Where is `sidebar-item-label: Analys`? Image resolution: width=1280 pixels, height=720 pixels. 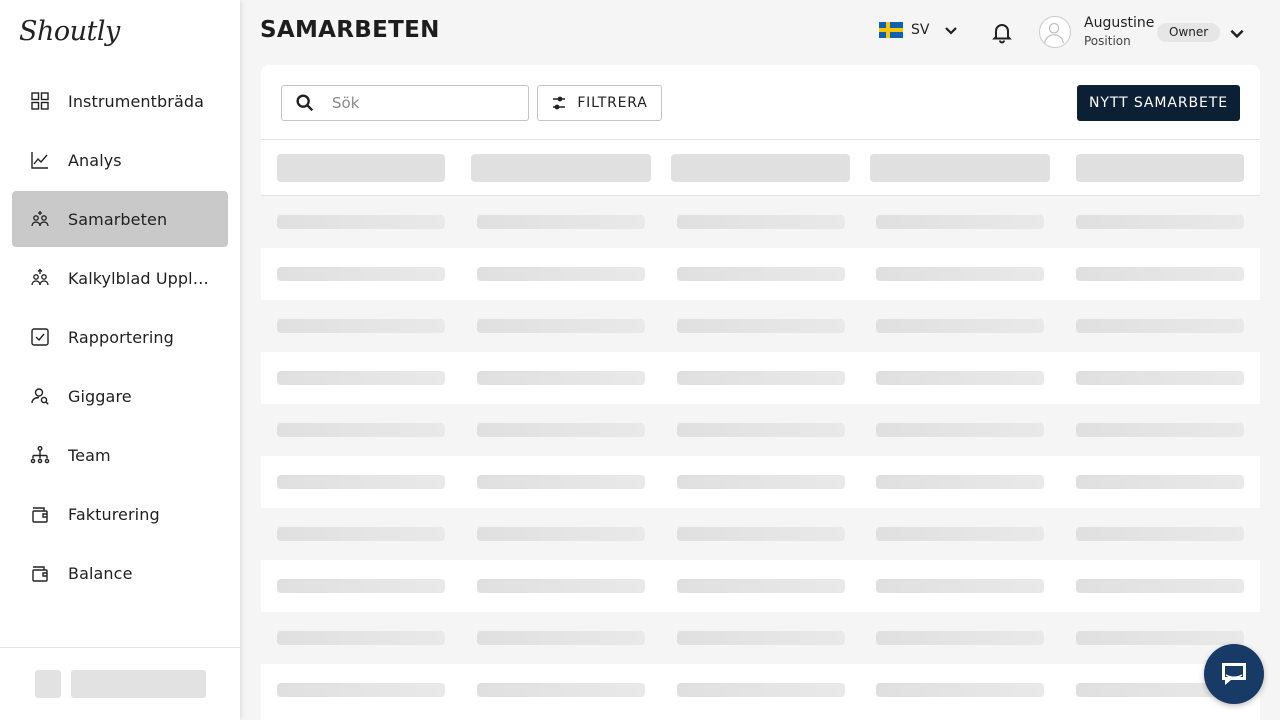
sidebar-item-label: Analys is located at coordinates (95, 160).